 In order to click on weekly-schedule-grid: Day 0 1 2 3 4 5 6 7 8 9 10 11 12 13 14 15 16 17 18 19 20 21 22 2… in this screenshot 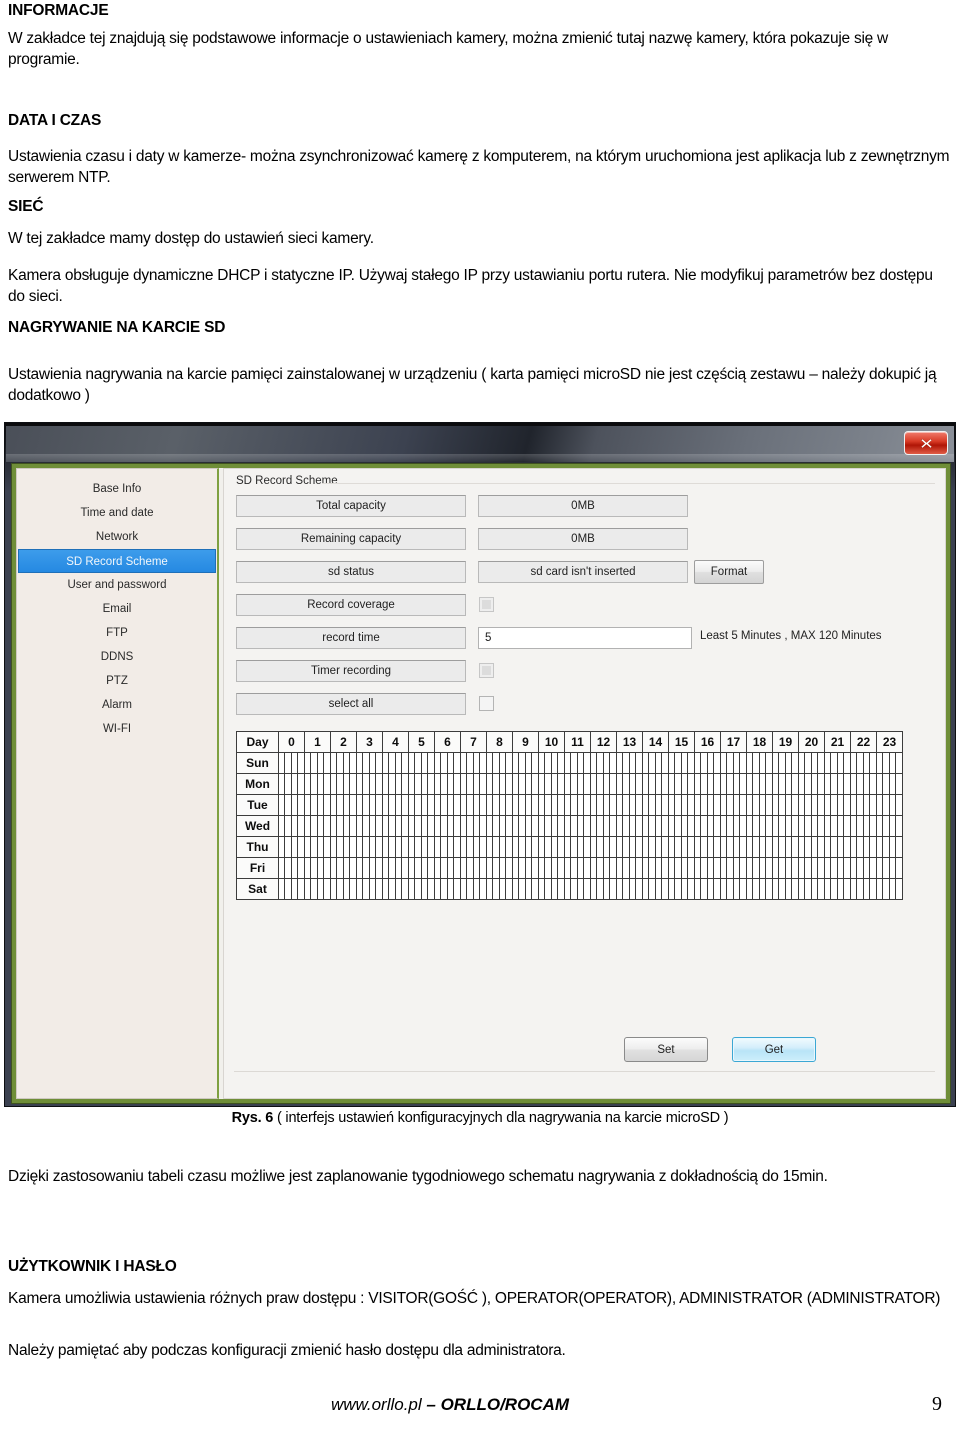, I will do `click(569, 815)`.